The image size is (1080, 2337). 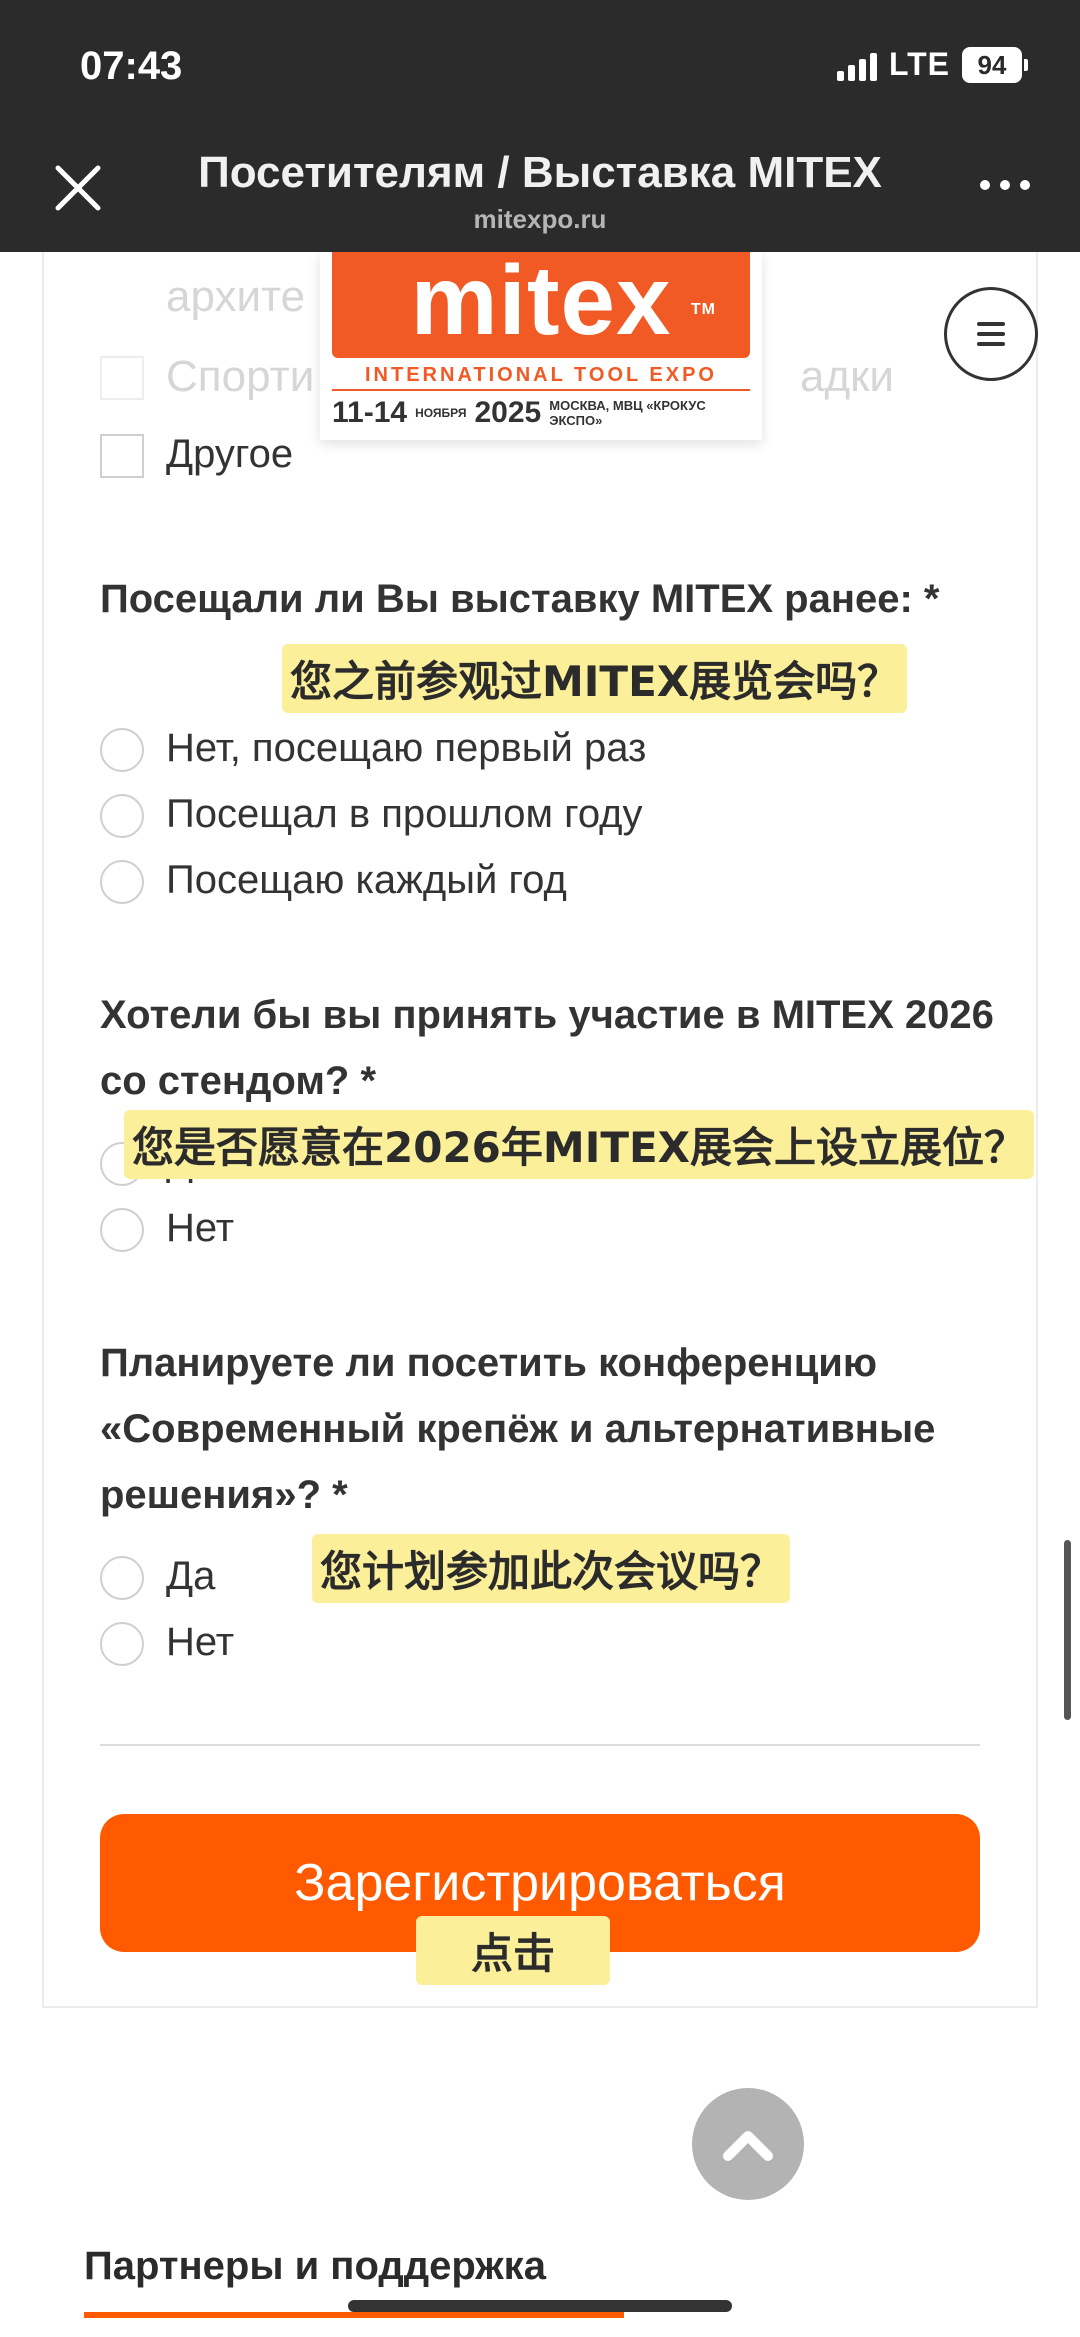 I want to click on close-icon, so click(x=78, y=188).